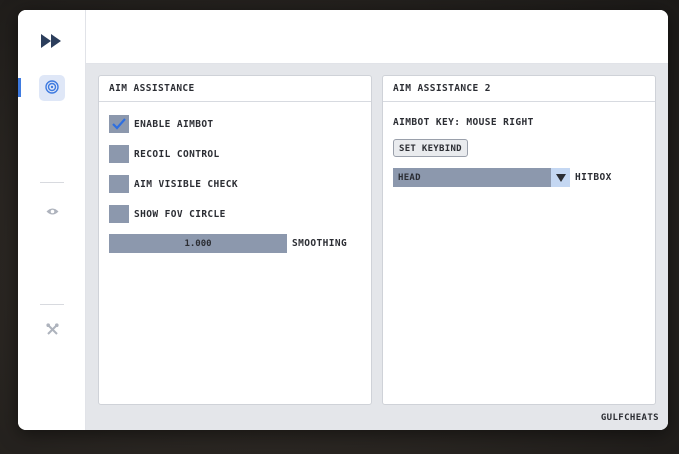 The height and width of the screenshot is (454, 679). I want to click on recoil-control-label: RECOIL CONTROL, so click(177, 154).